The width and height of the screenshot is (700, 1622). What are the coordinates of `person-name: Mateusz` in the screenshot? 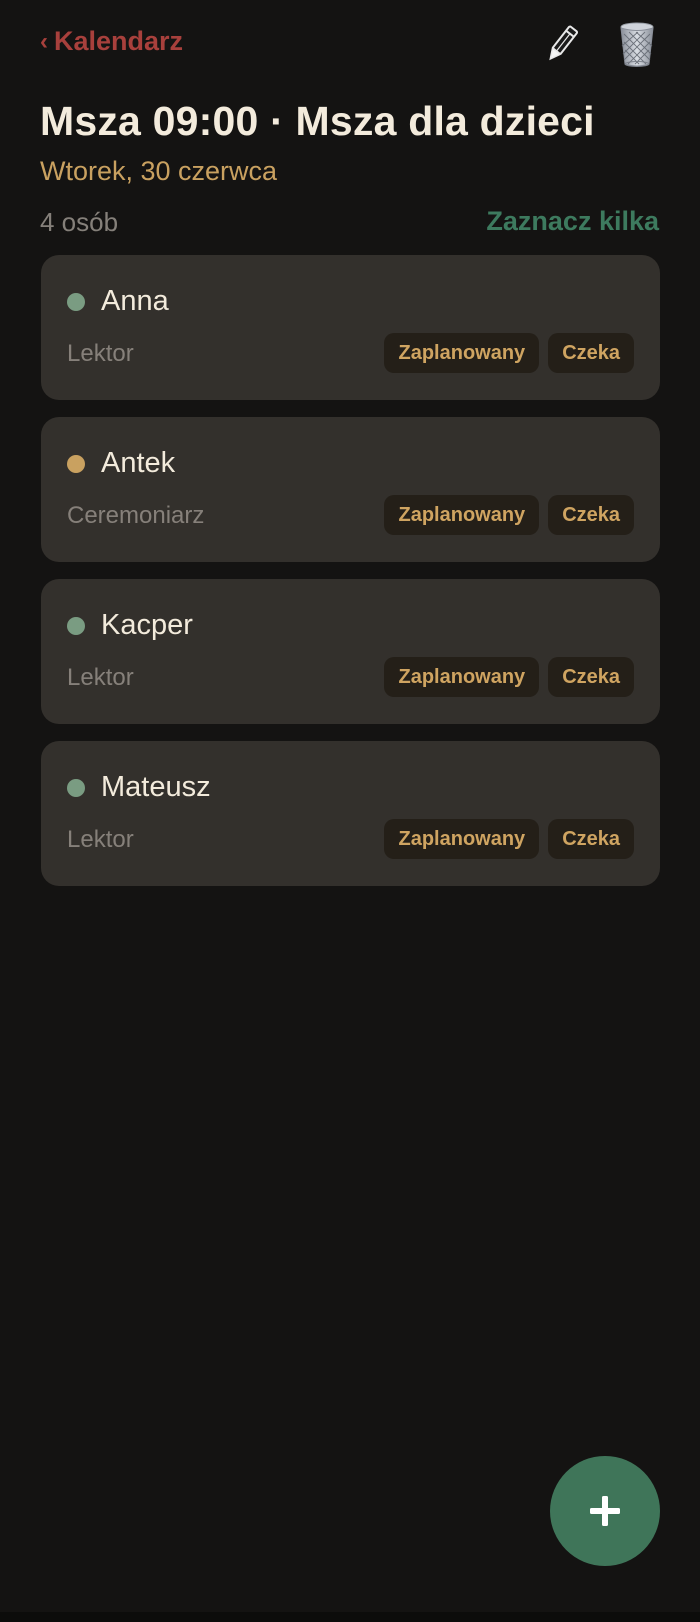 It's located at (156, 787).